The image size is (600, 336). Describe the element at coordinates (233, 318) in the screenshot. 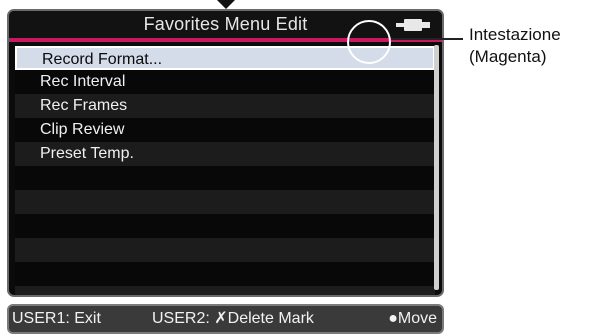

I see `user2-delete-mark-hint: USER2: ✗Delete Mark` at that location.